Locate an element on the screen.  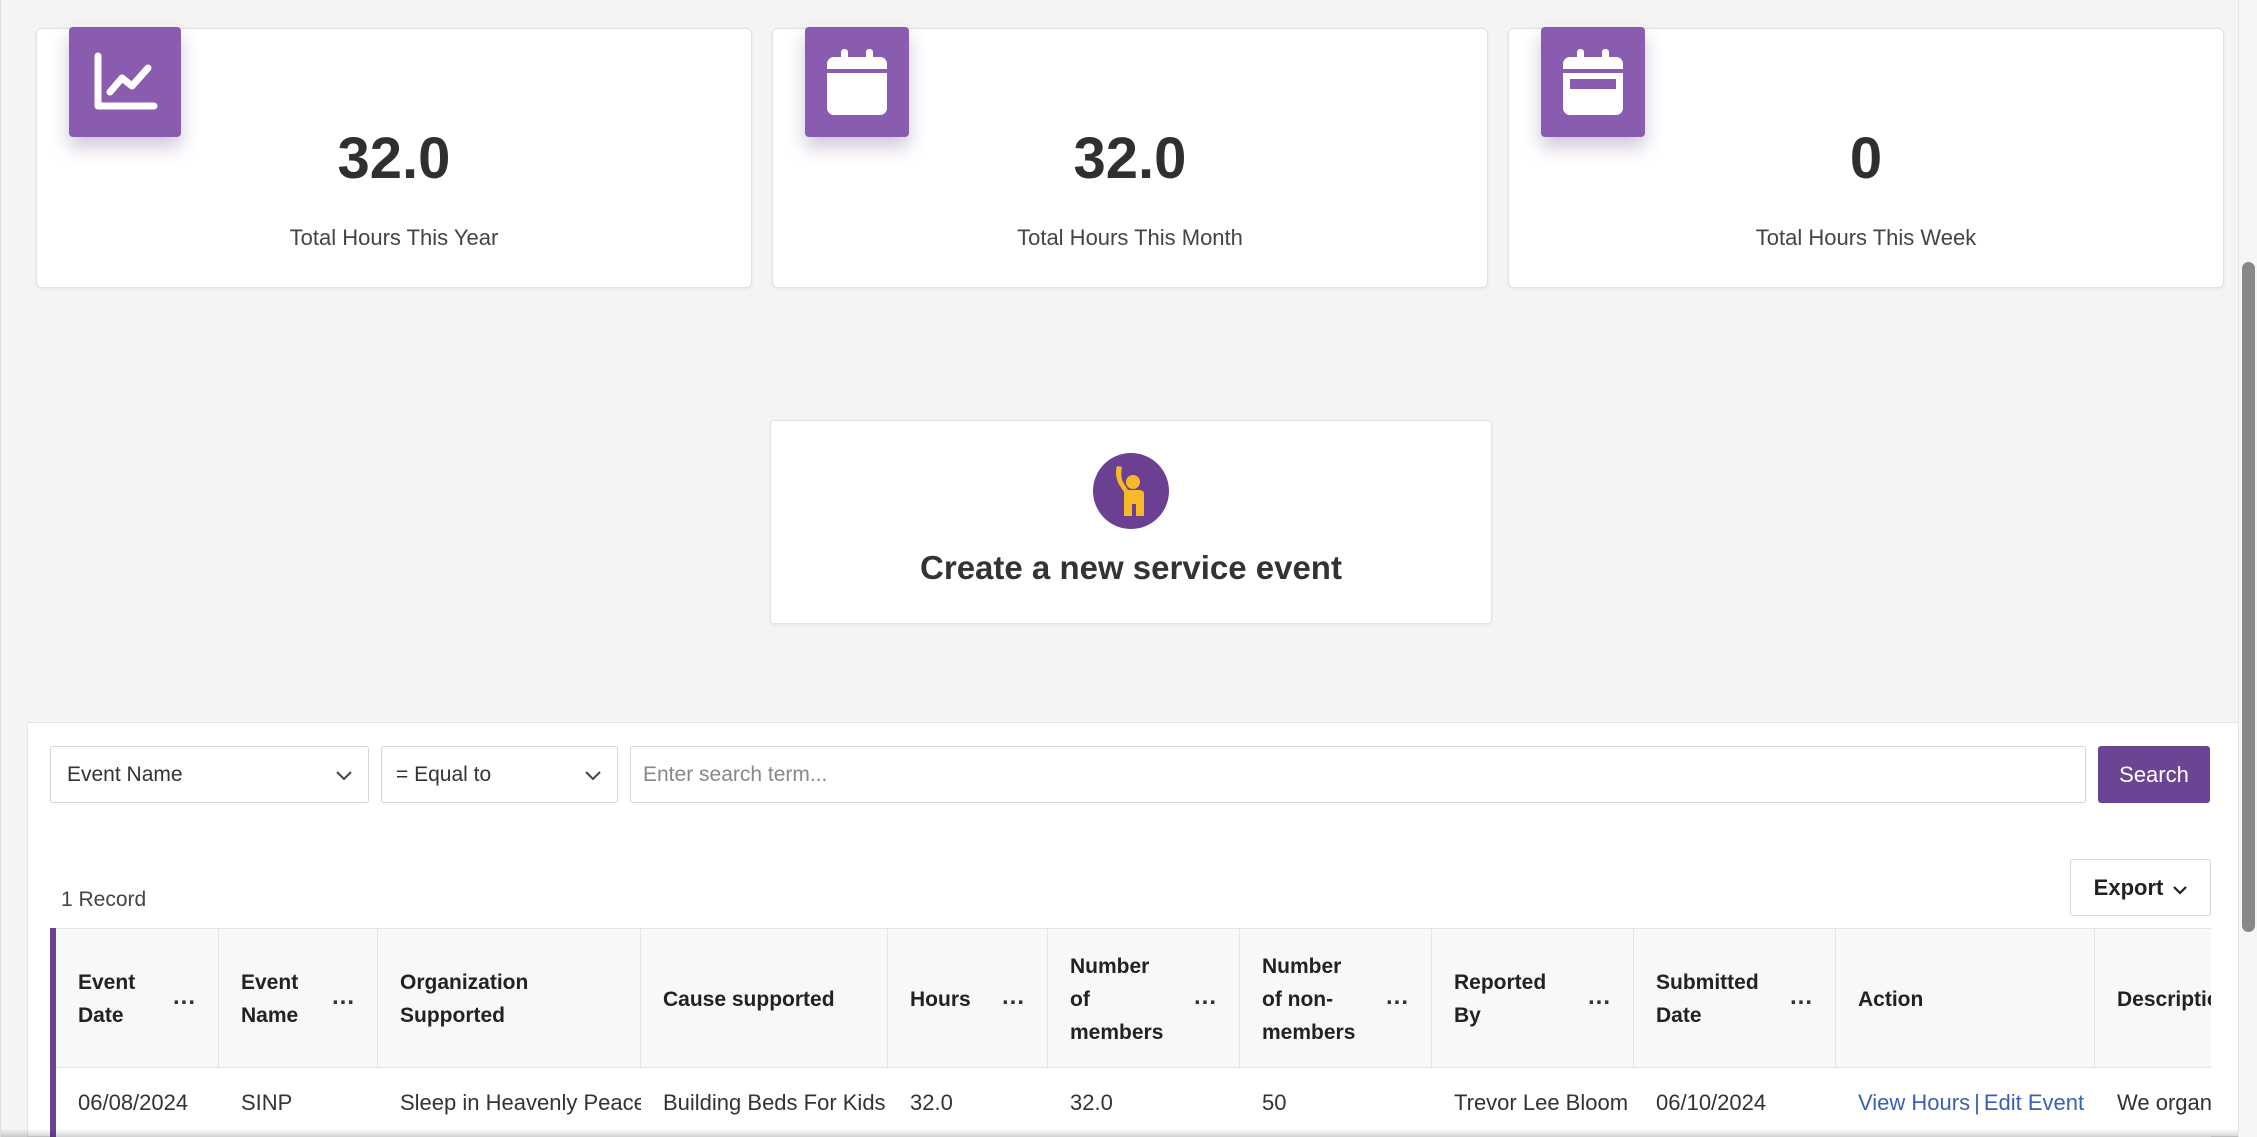
cell-non-members: 50 is located at coordinates (1274, 1102).